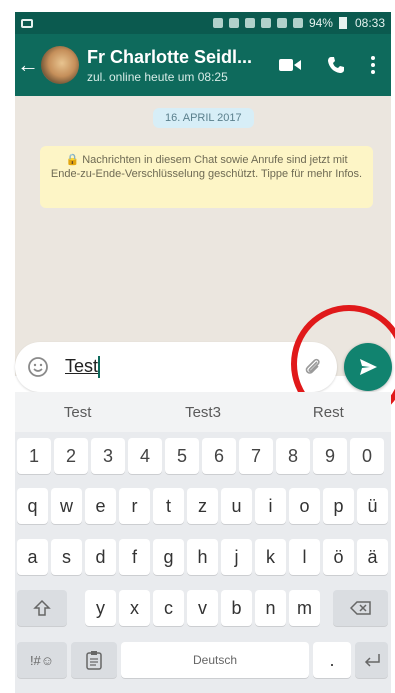 The image size is (395, 693). I want to click on message-input: Test, so click(83, 367).